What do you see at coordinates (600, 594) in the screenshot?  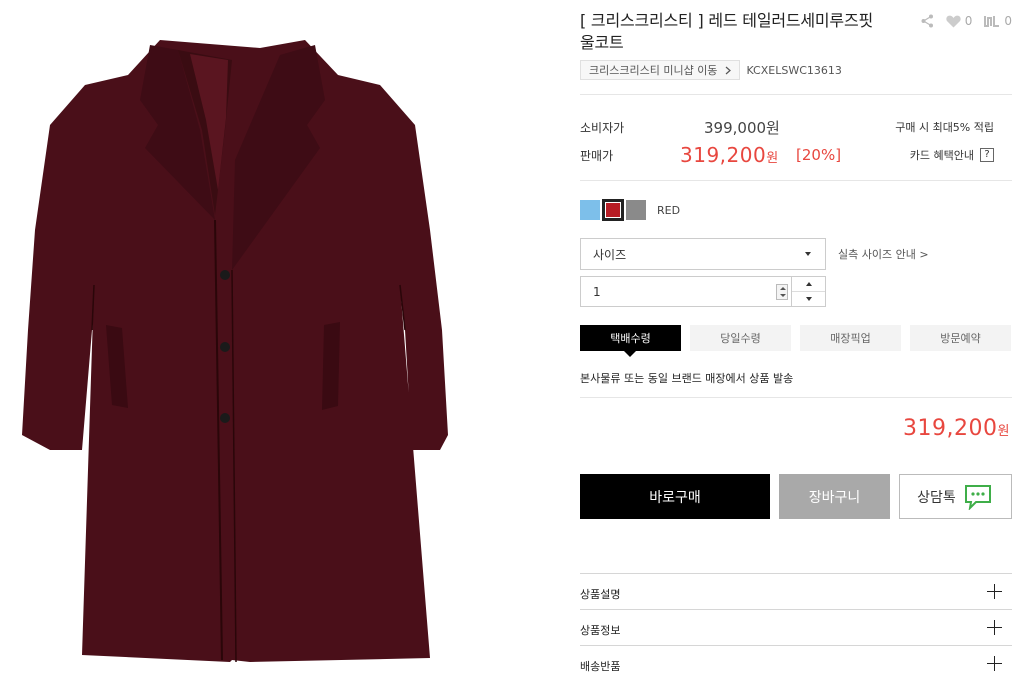 I see `accordion-label: 상품설명` at bounding box center [600, 594].